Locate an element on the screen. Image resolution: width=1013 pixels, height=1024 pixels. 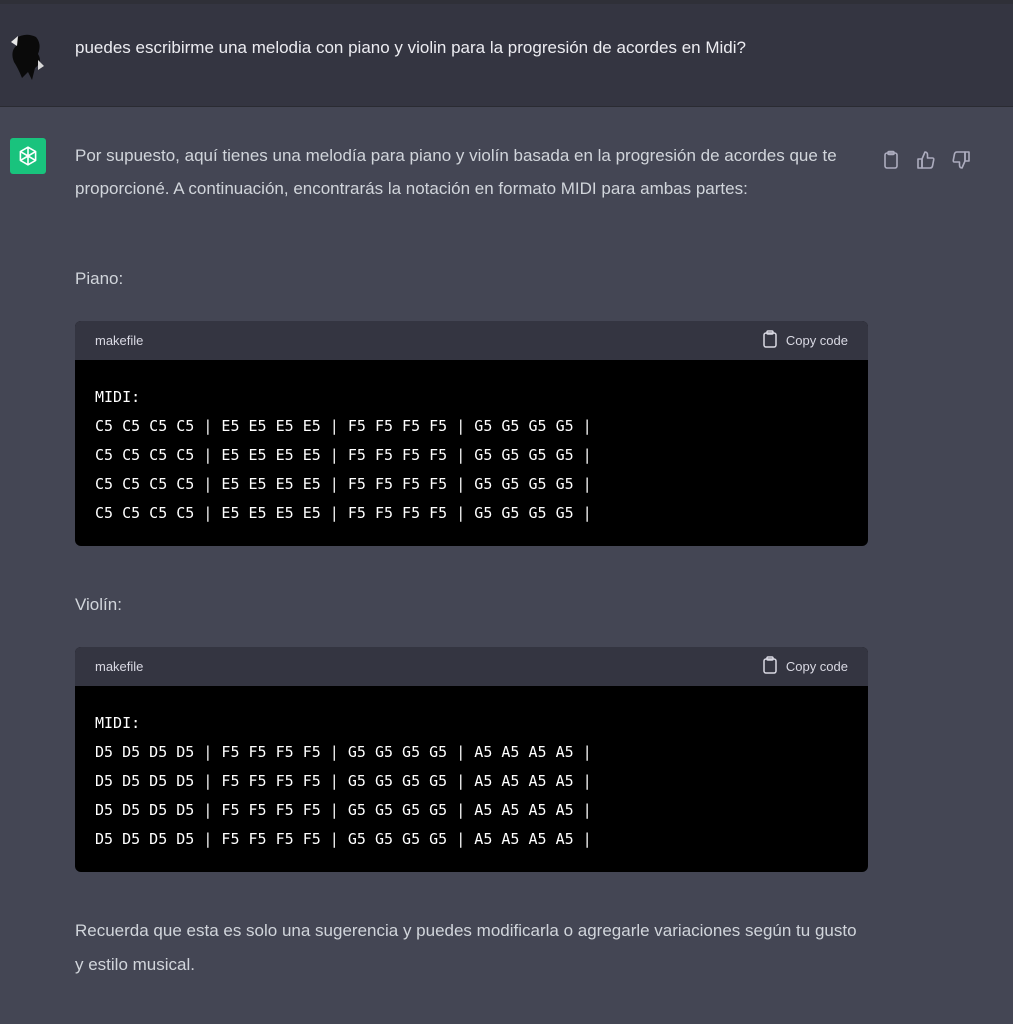
openai-logo-icon is located at coordinates (28, 156).